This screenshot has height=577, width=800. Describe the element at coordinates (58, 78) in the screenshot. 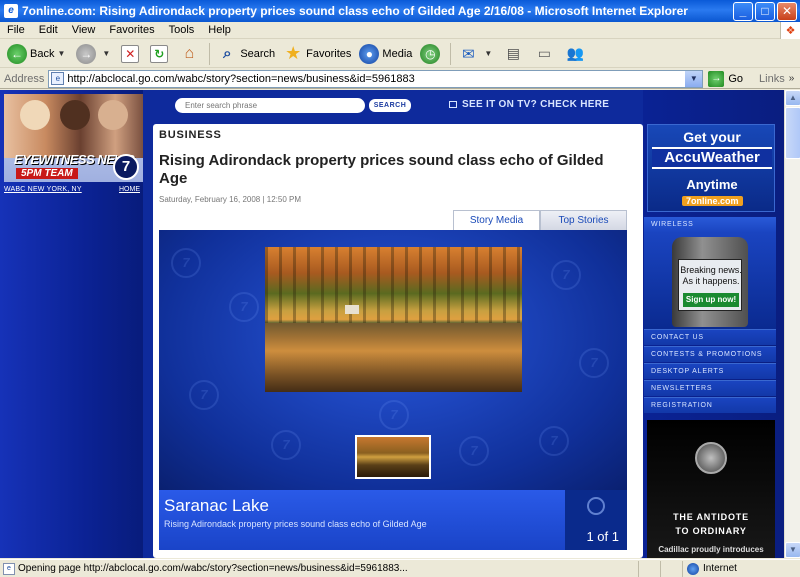

I see `page-icon: e` at that location.